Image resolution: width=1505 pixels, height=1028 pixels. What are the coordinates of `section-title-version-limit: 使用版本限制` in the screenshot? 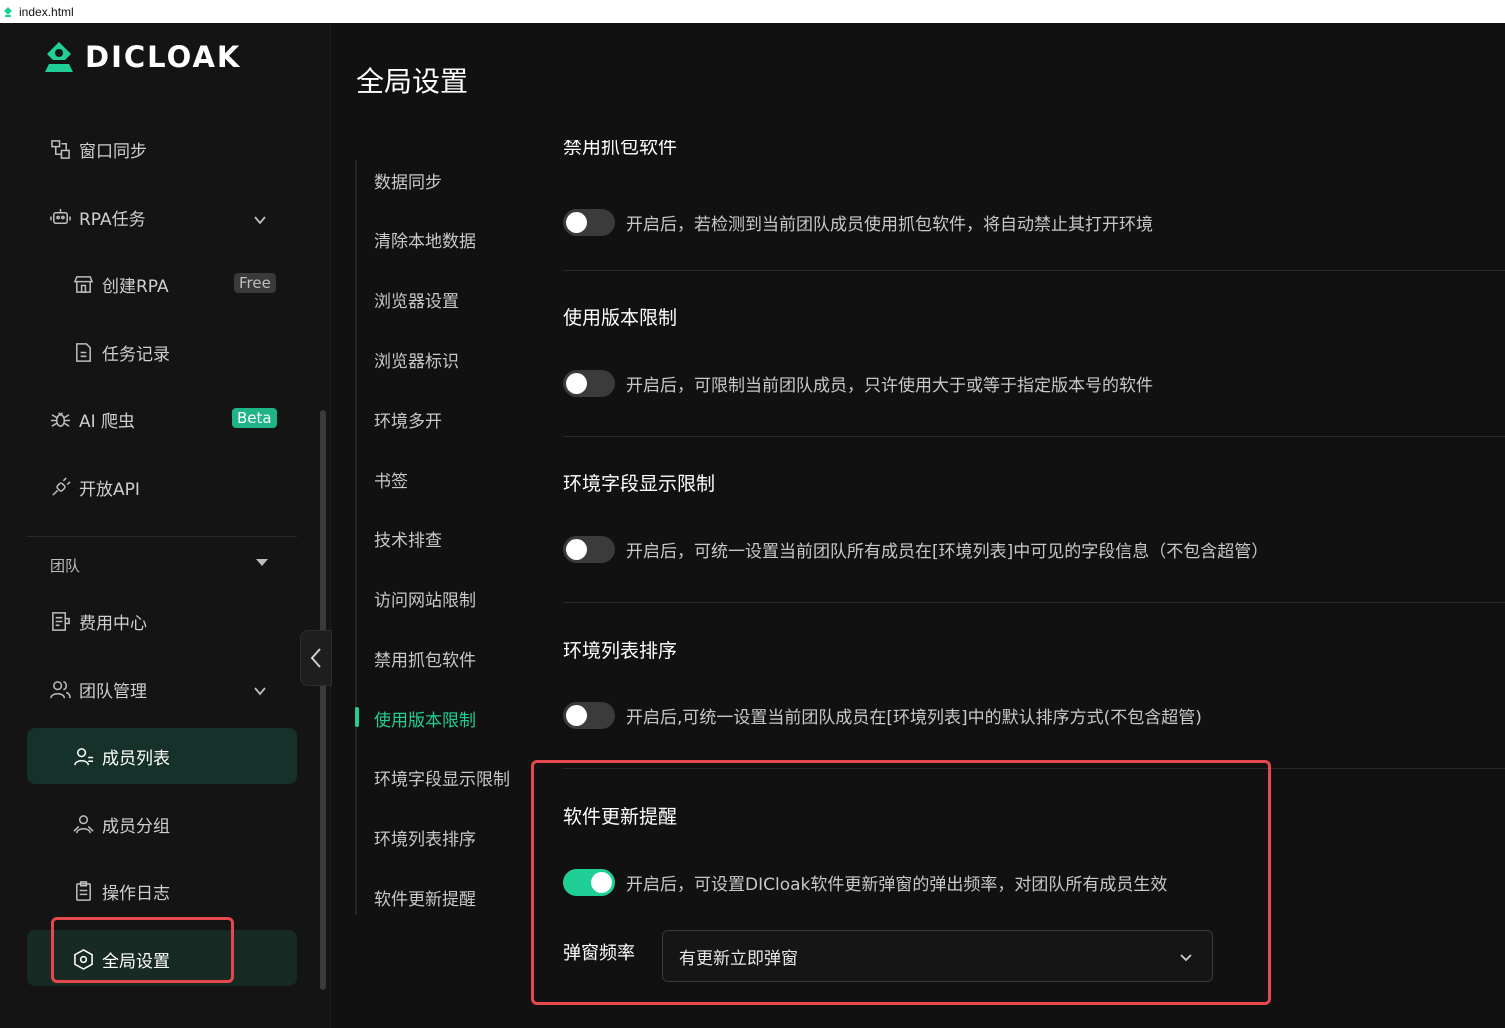 It's located at (620, 318).